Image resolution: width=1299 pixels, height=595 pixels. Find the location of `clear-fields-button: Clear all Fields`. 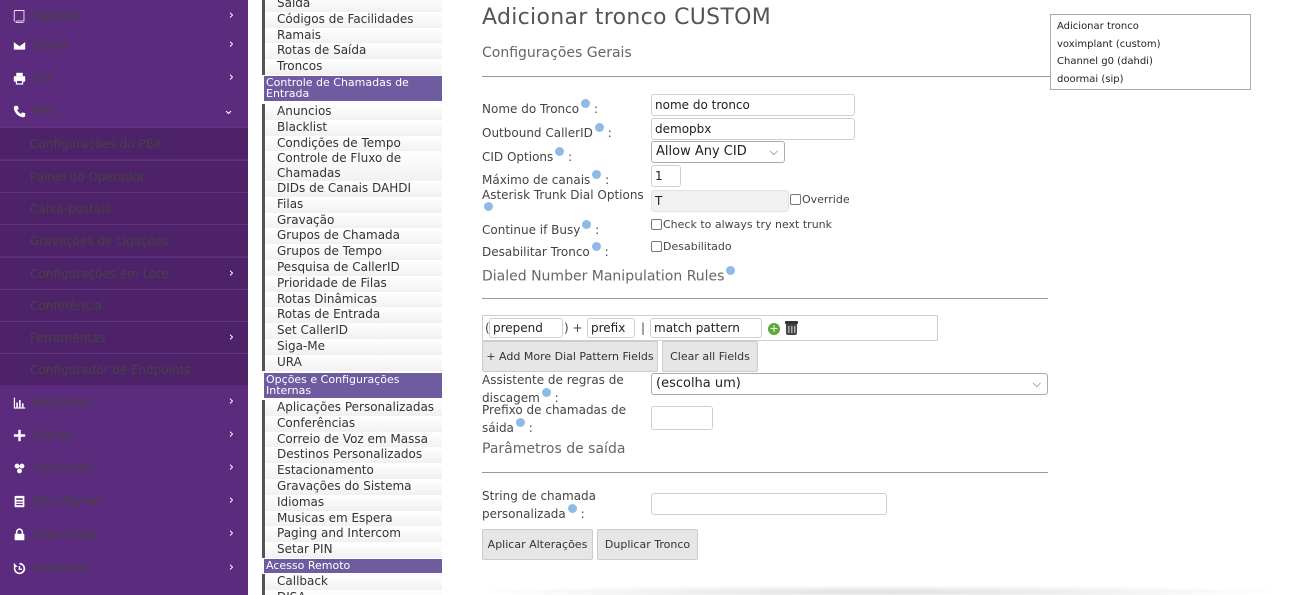

clear-fields-button: Clear all Fields is located at coordinates (710, 356).